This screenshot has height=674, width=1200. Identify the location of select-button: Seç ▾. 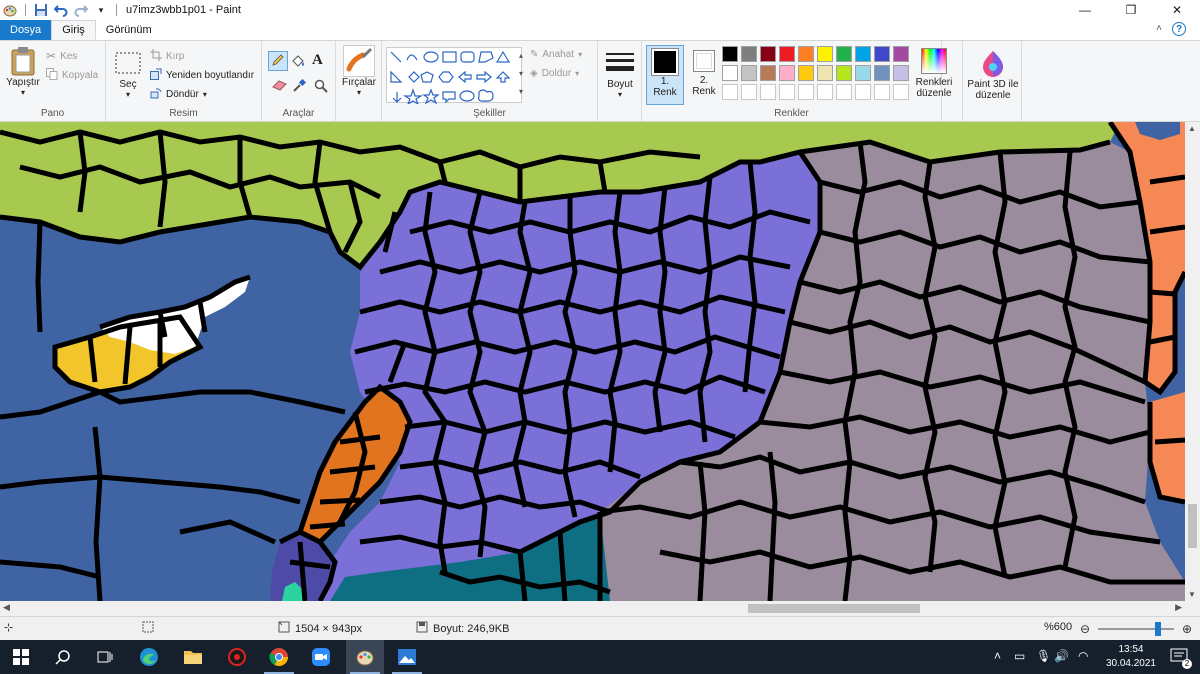
(128, 73).